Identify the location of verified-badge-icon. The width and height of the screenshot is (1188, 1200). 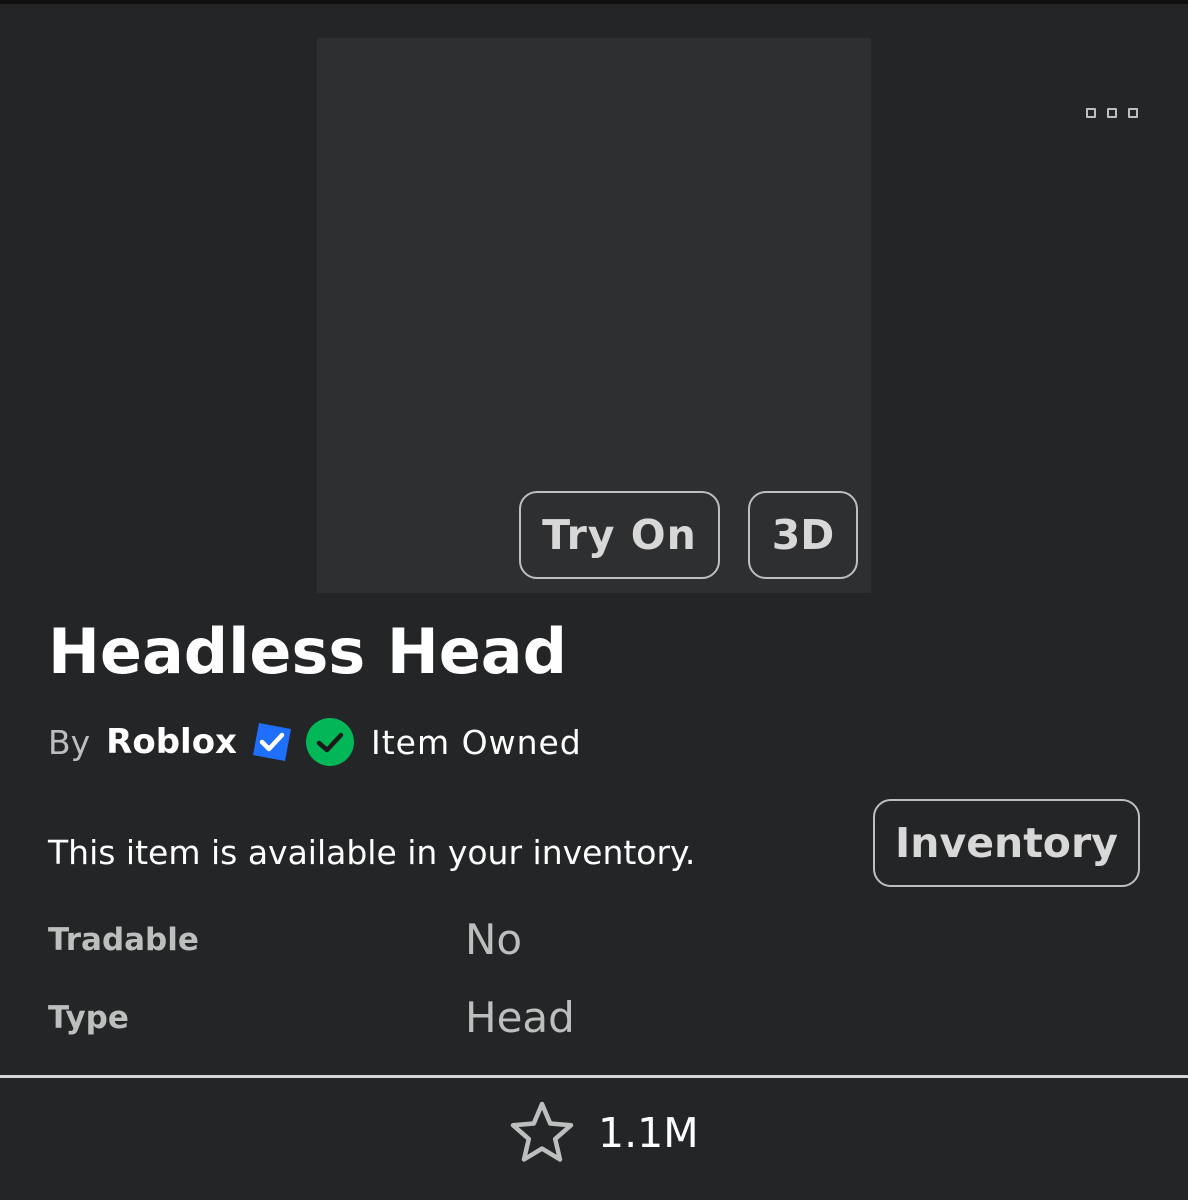
(272, 742).